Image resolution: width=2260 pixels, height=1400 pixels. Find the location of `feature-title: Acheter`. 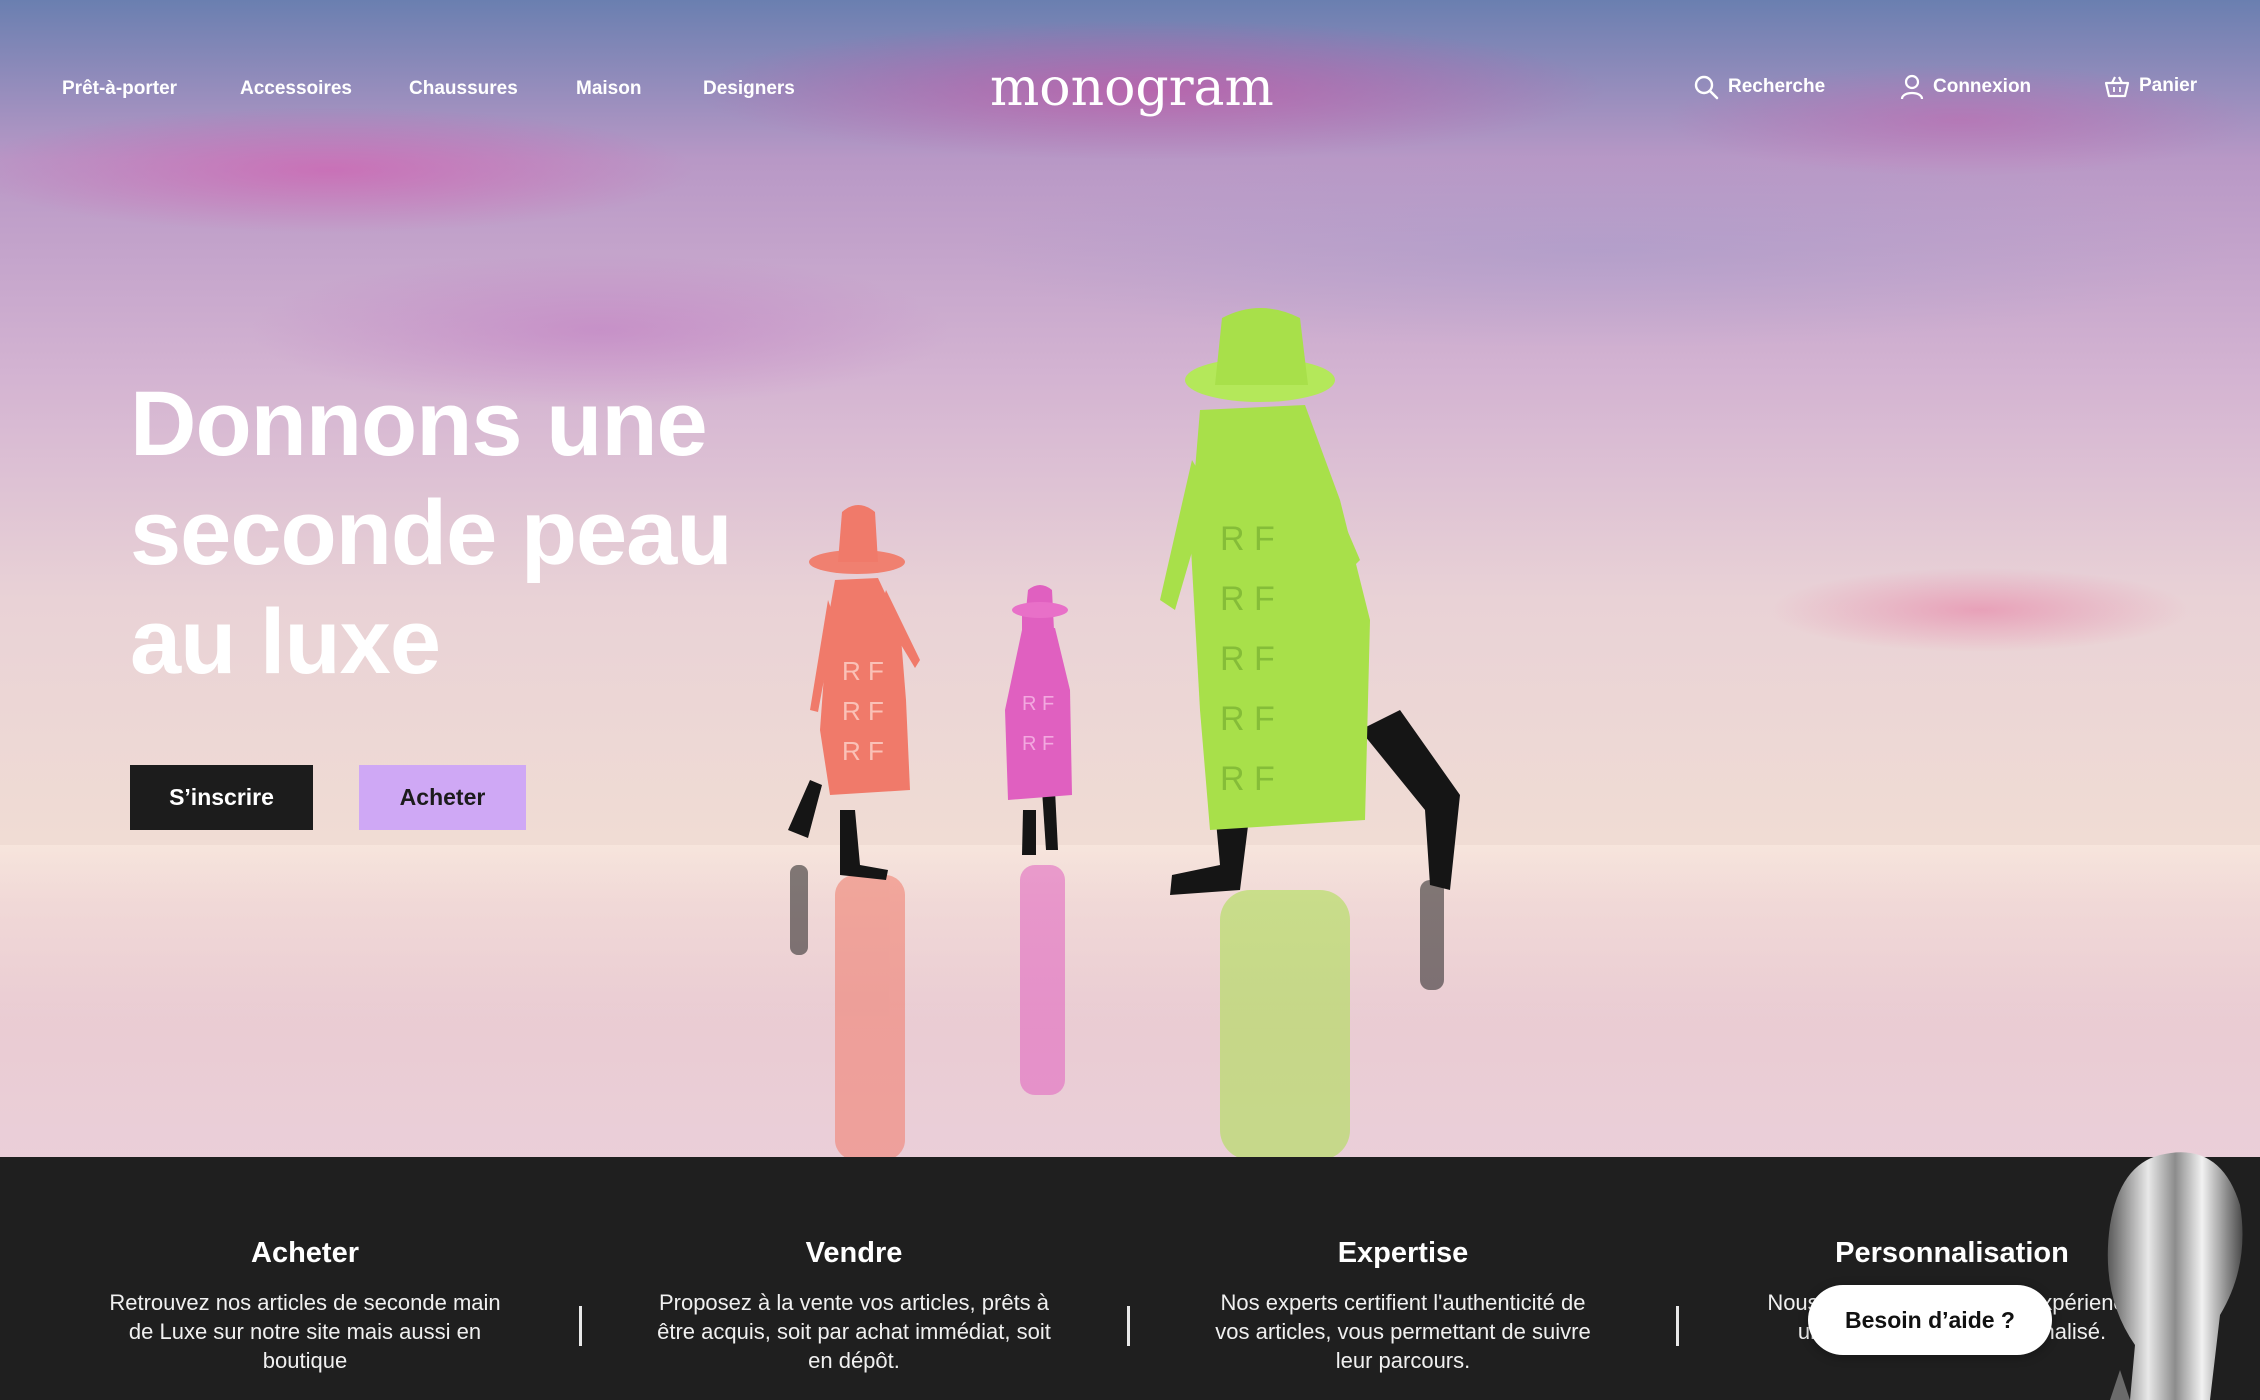

feature-title: Acheter is located at coordinates (305, 1253).